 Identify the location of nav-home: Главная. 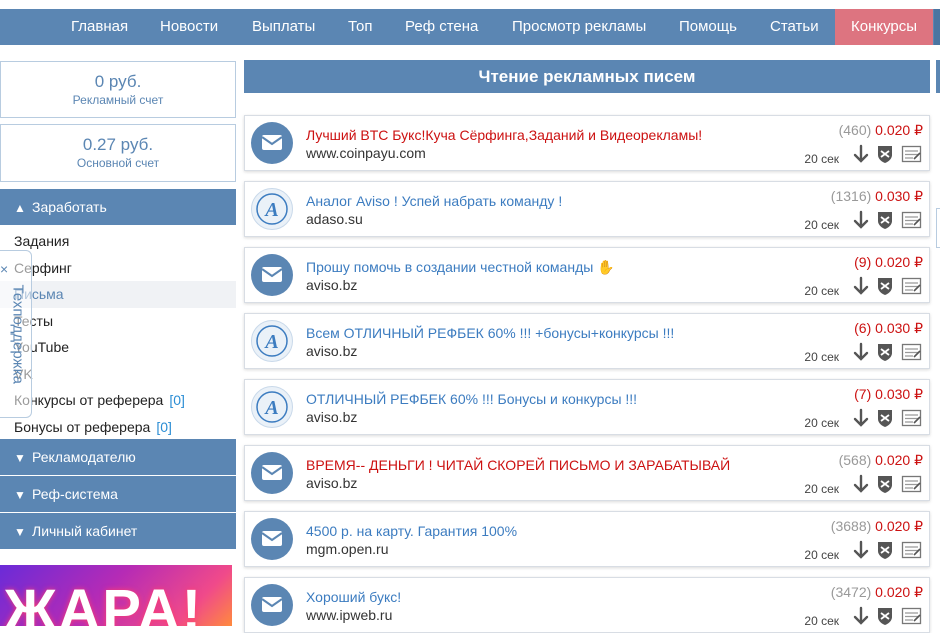
(99, 27).